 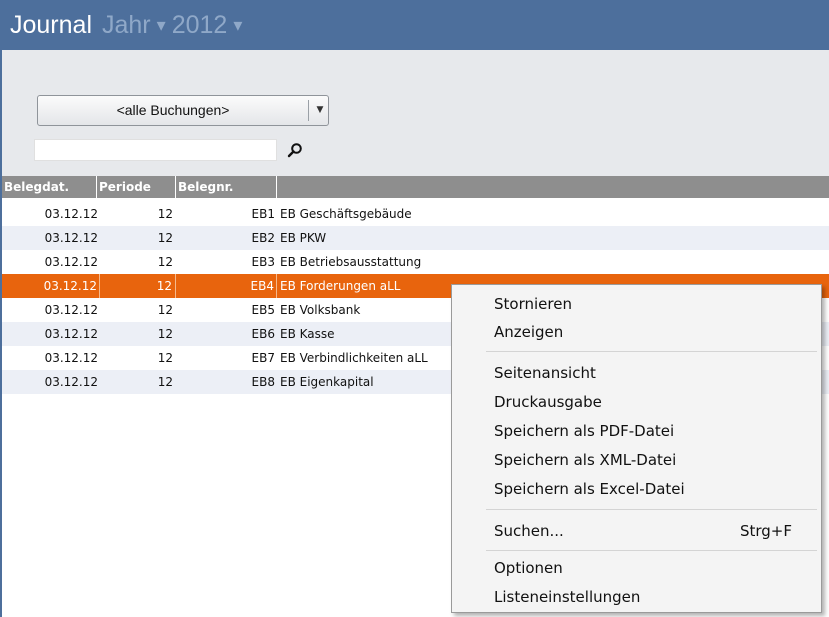 What do you see at coordinates (307, 334) in the screenshot?
I see `cell-text: EB Kasse` at bounding box center [307, 334].